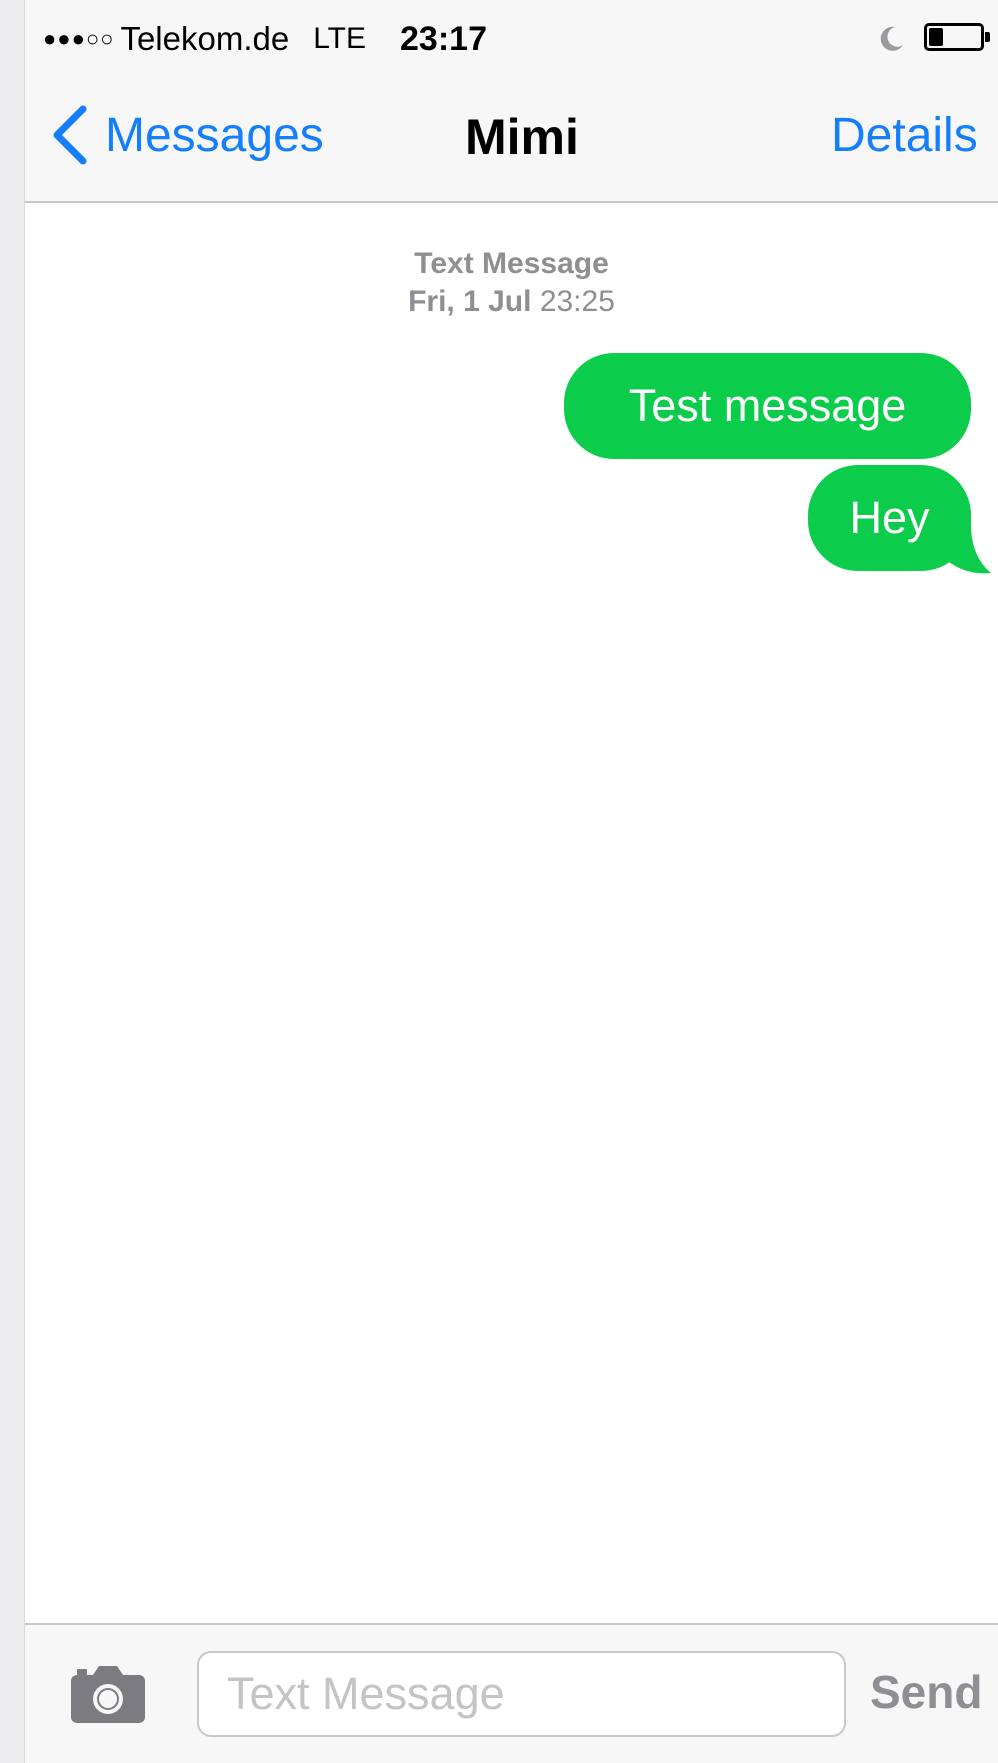  Describe the element at coordinates (79, 38) in the screenshot. I see `signal-strength-icon: ●●●○○` at that location.